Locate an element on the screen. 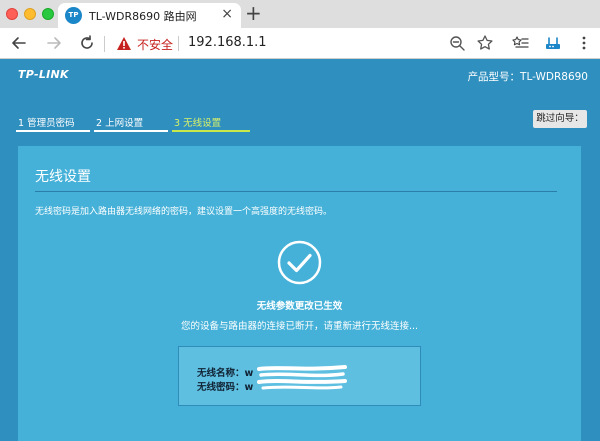 Image resolution: width=600 pixels, height=441 pixels. panel-description: 无线密码是加入路由器无线网络的密码，建议设置一个高强度的无线密码。 is located at coordinates (184, 212).